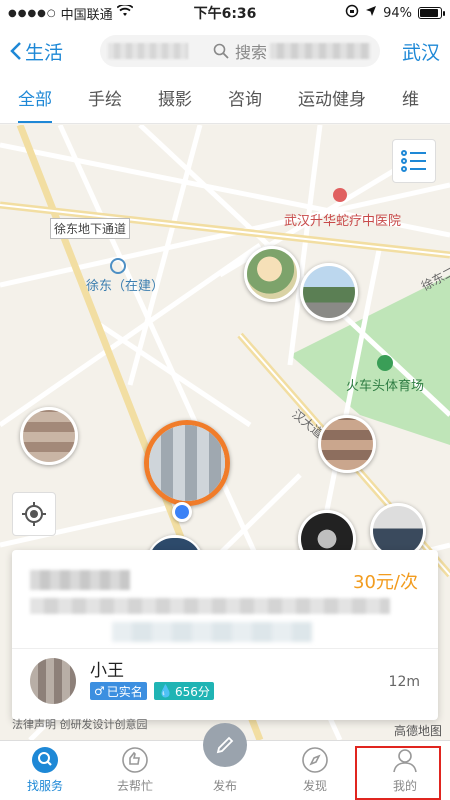  I want to click on score-label: 656分, so click(192, 691).